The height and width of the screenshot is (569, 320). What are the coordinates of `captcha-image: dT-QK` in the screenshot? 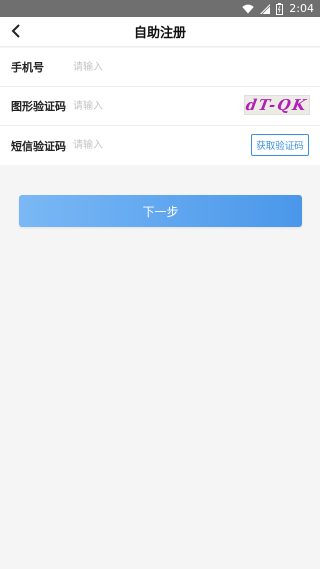 It's located at (277, 105).